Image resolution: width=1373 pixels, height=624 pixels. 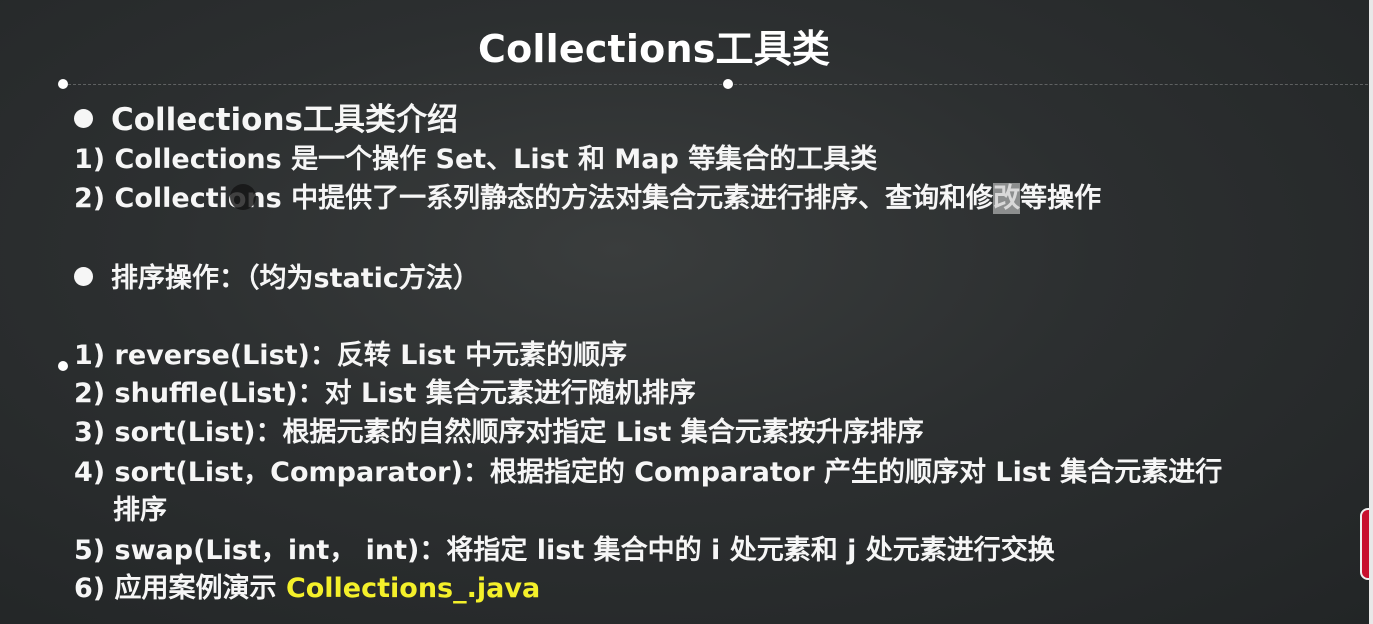 What do you see at coordinates (243, 197) in the screenshot?
I see `mouse-cursor` at bounding box center [243, 197].